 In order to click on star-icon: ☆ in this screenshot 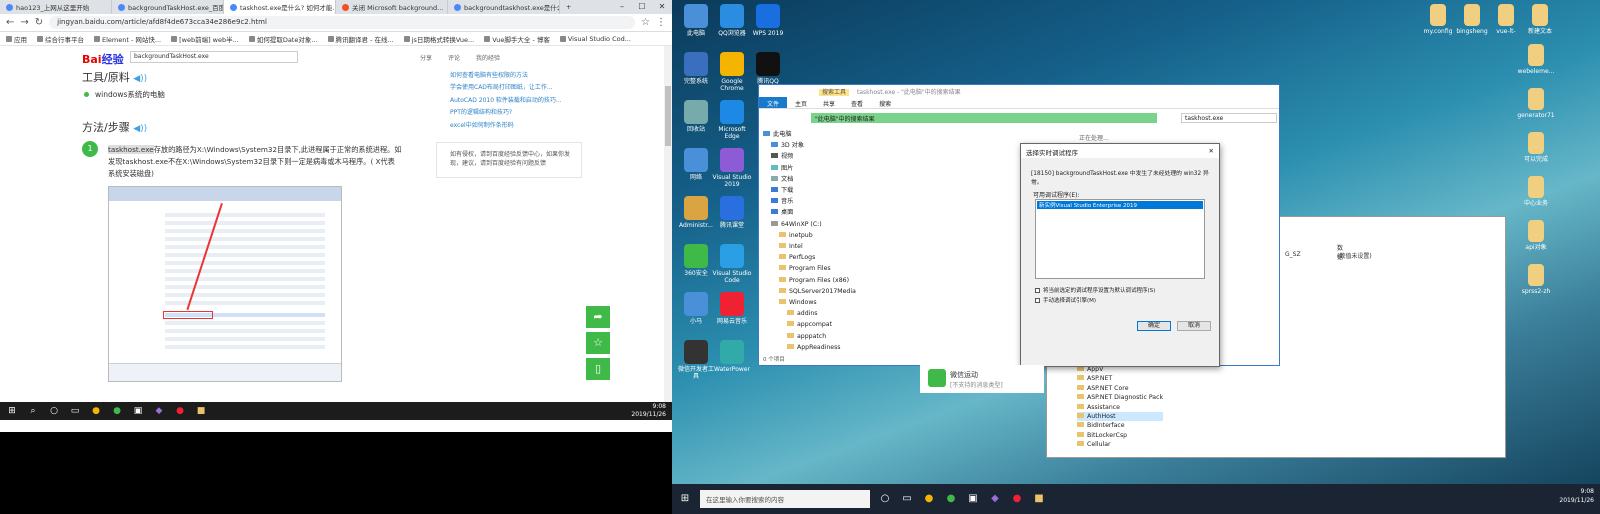, I will do `click(645, 22)`.